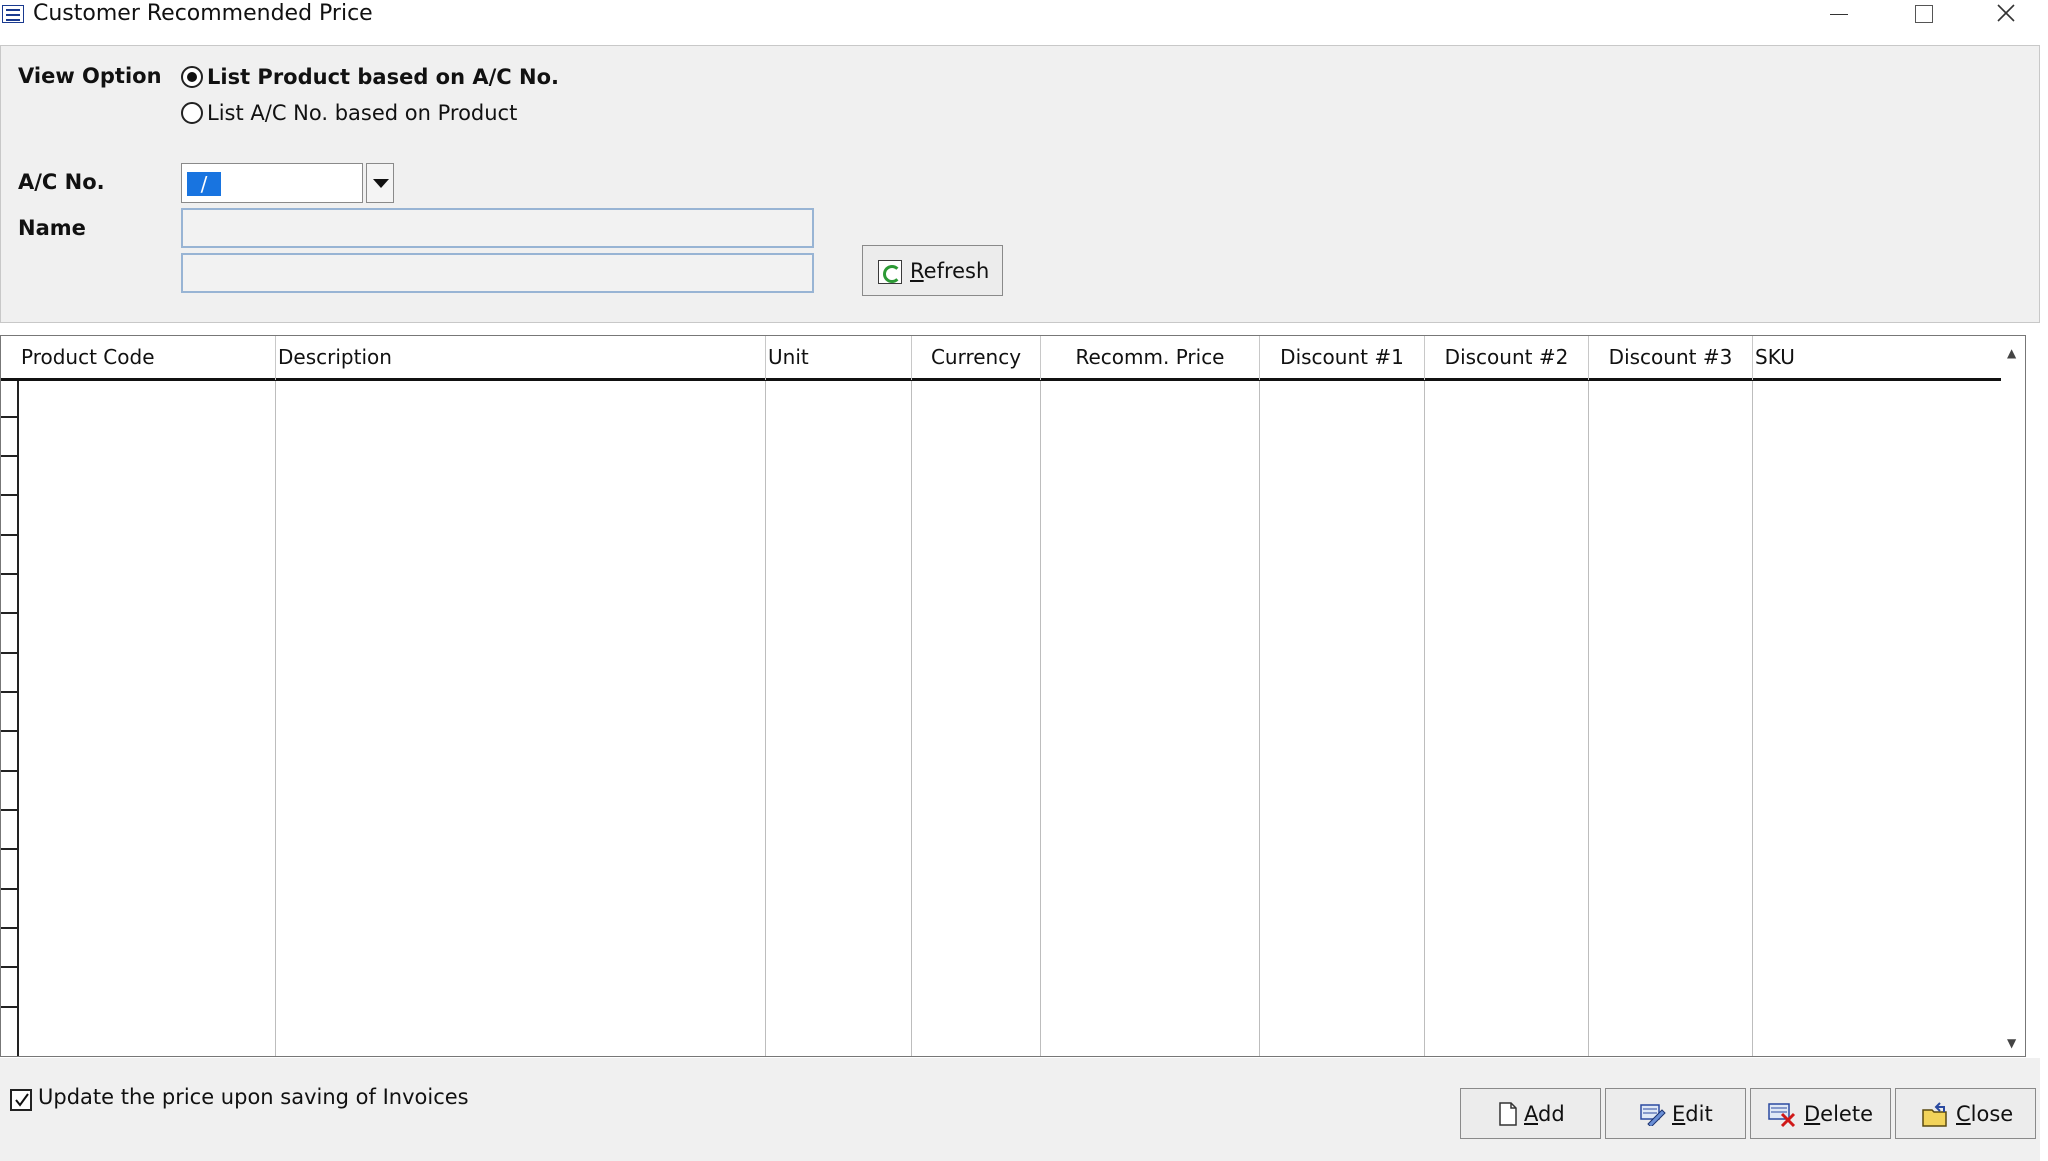  I want to click on radio-button-unchecked, so click(192, 113).